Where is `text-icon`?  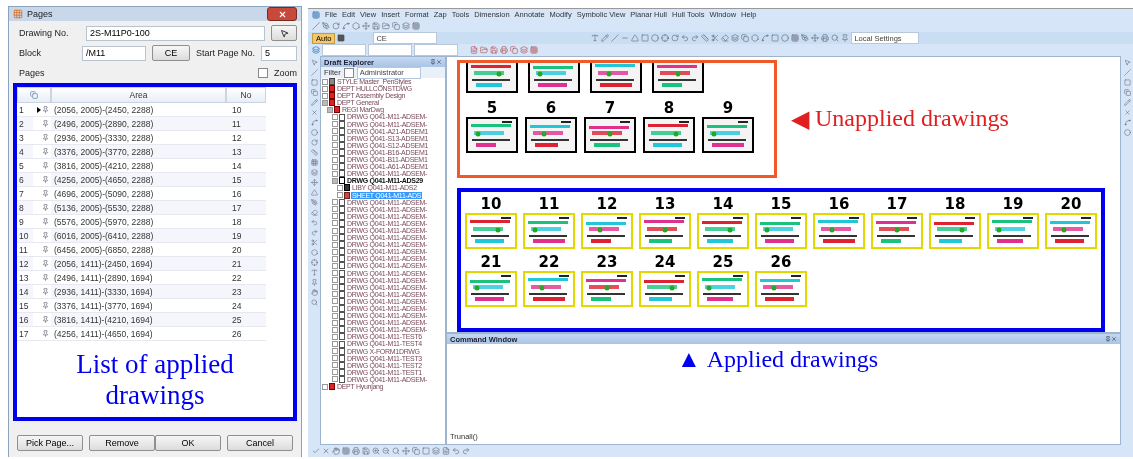 text-icon is located at coordinates (595, 38).